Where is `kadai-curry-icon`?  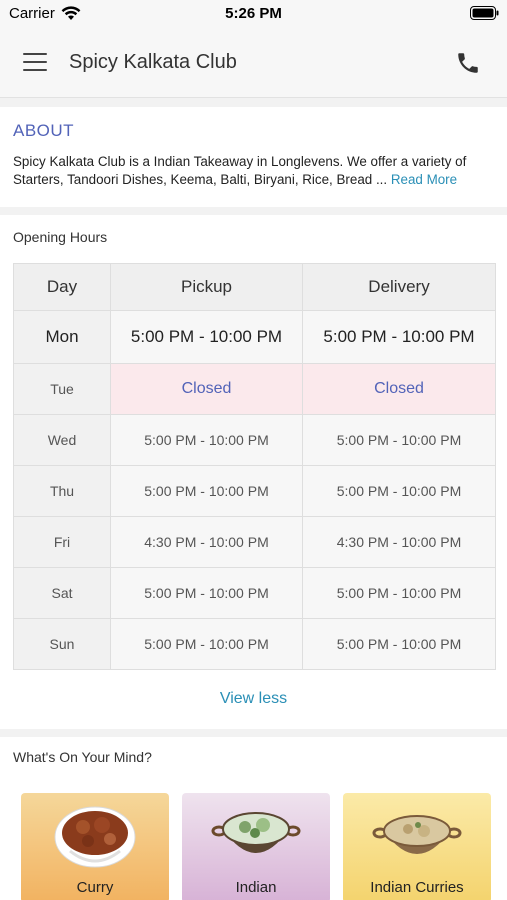 kadai-curry-icon is located at coordinates (417, 834).